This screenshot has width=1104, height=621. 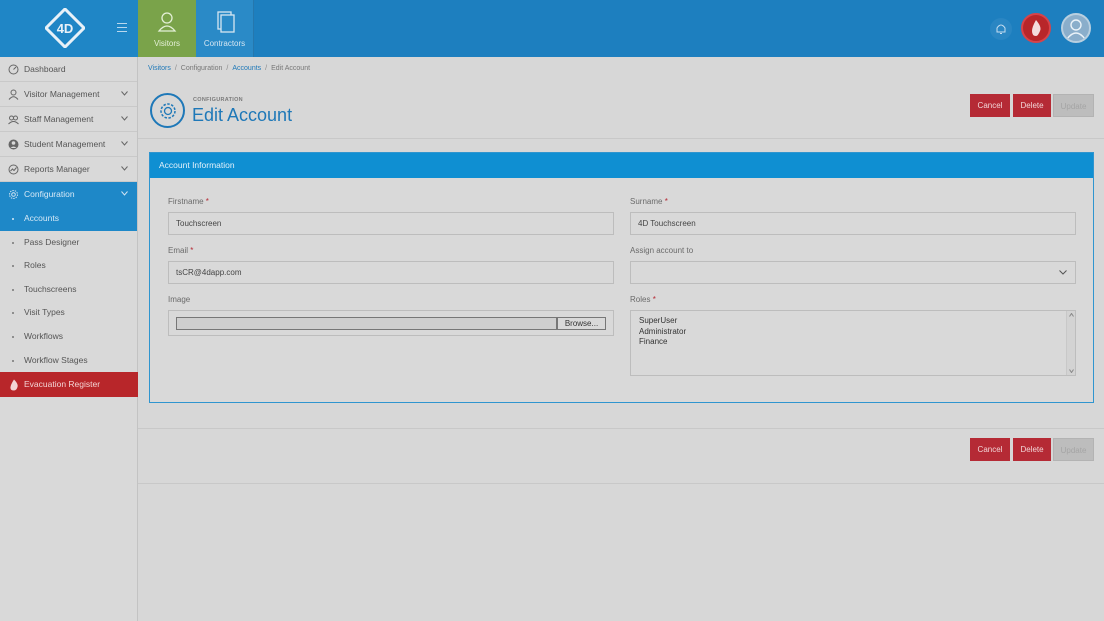 What do you see at coordinates (366, 323) in the screenshot?
I see `file-path-input` at bounding box center [366, 323].